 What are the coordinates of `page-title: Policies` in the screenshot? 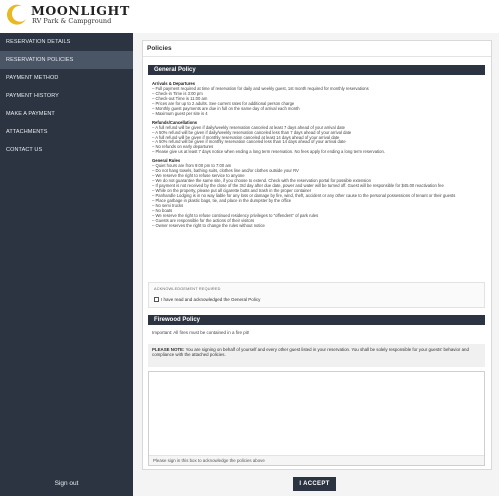 It's located at (159, 48).